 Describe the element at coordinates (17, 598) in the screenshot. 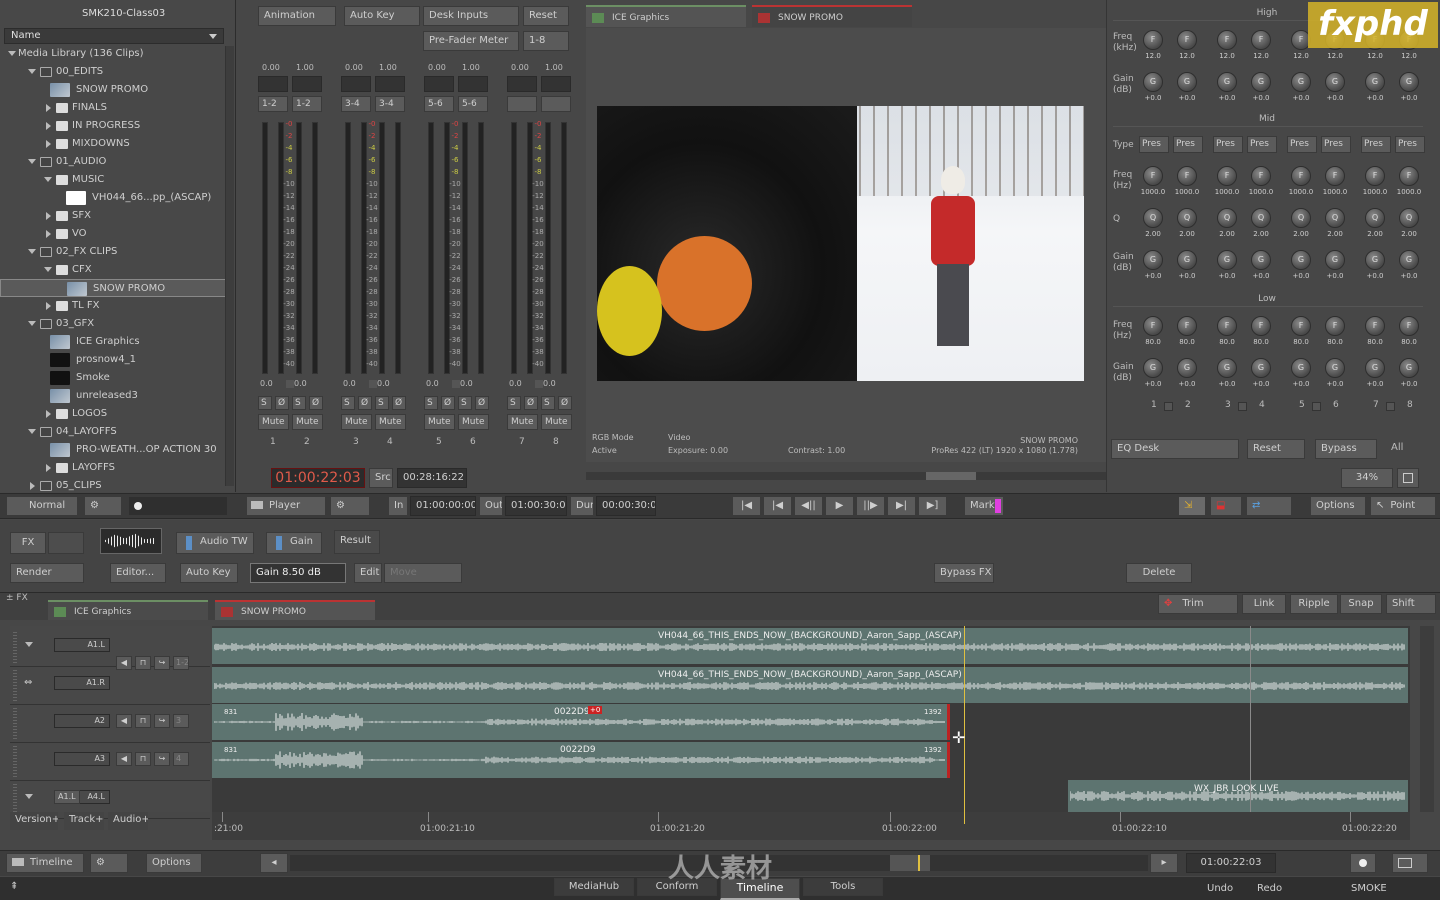

I see `fx-collapse-label: ± FX` at that location.